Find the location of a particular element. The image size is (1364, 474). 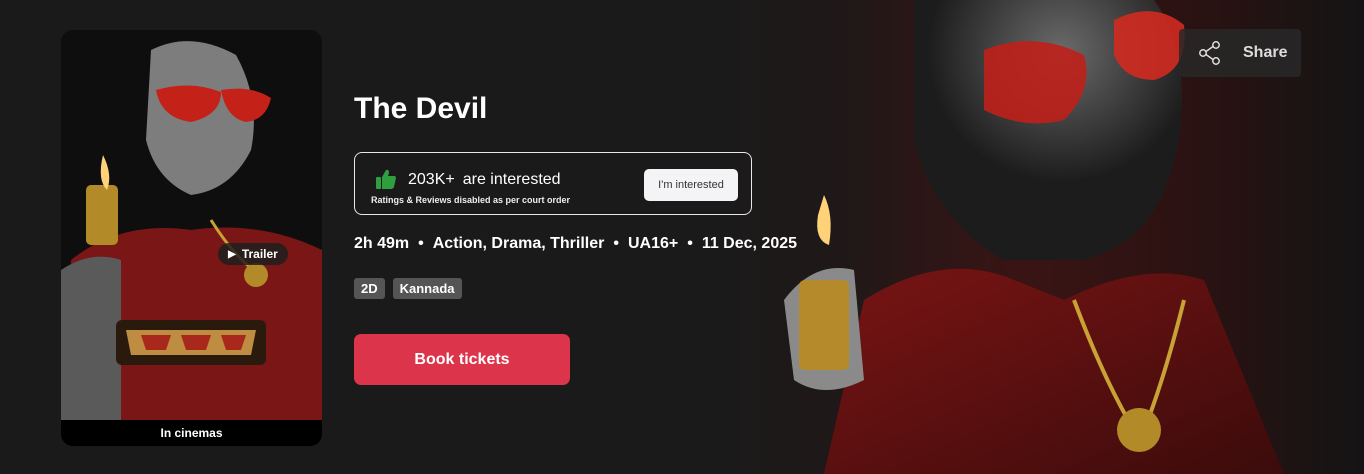

share-label: Share is located at coordinates (1265, 52).